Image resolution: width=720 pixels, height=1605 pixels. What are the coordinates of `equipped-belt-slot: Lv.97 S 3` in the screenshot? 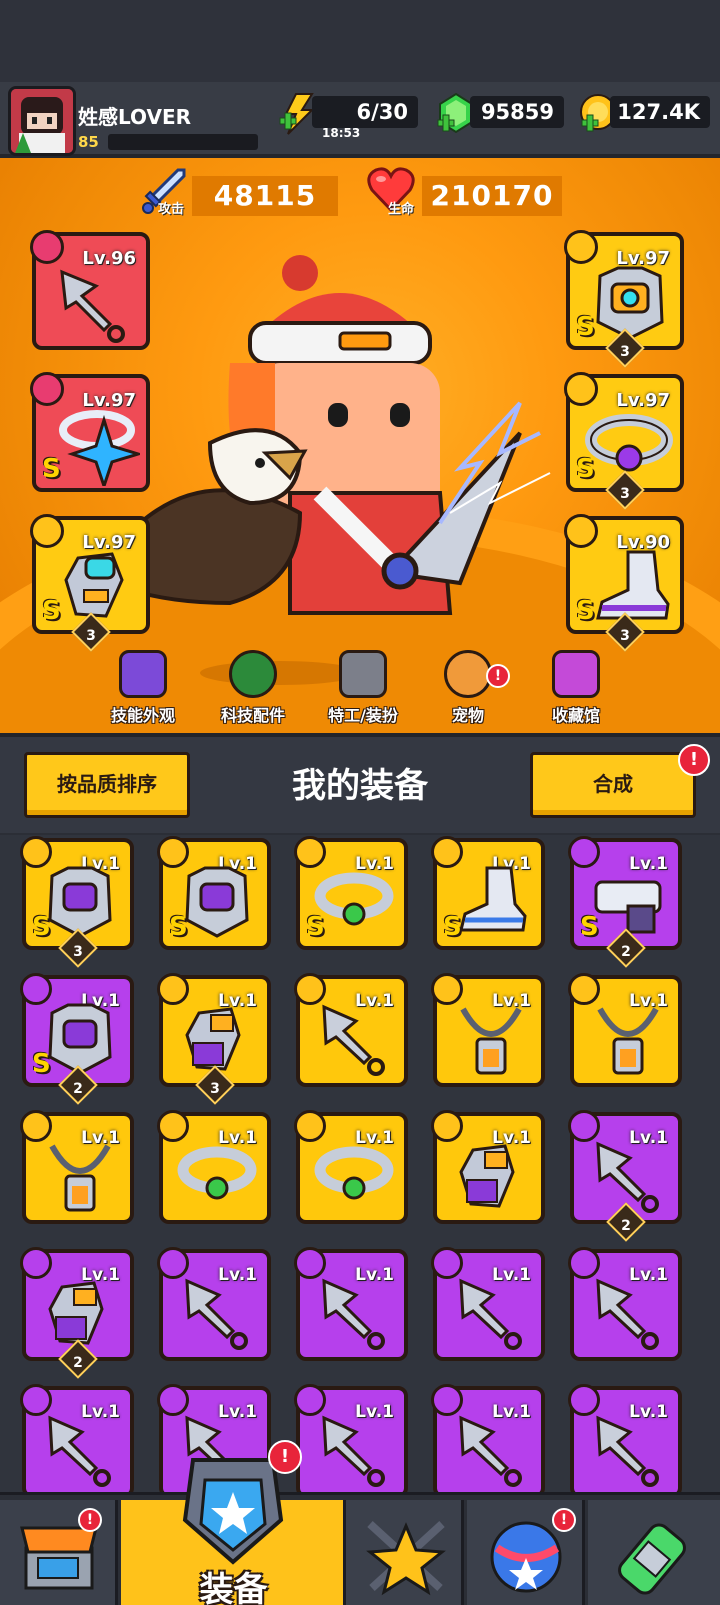 It's located at (624, 441).